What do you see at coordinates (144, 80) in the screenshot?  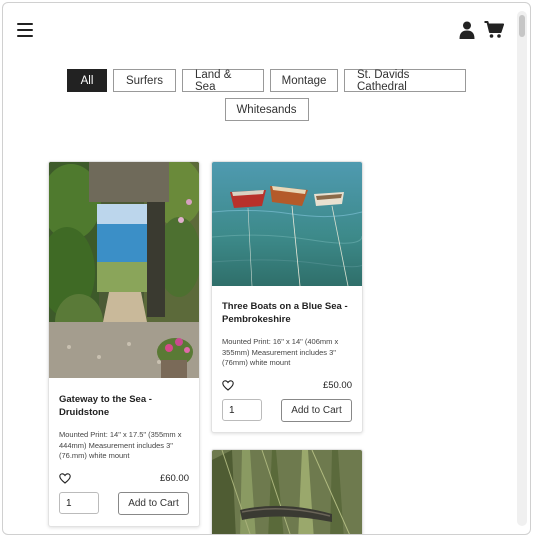 I see `filter-surfers: Surfers` at bounding box center [144, 80].